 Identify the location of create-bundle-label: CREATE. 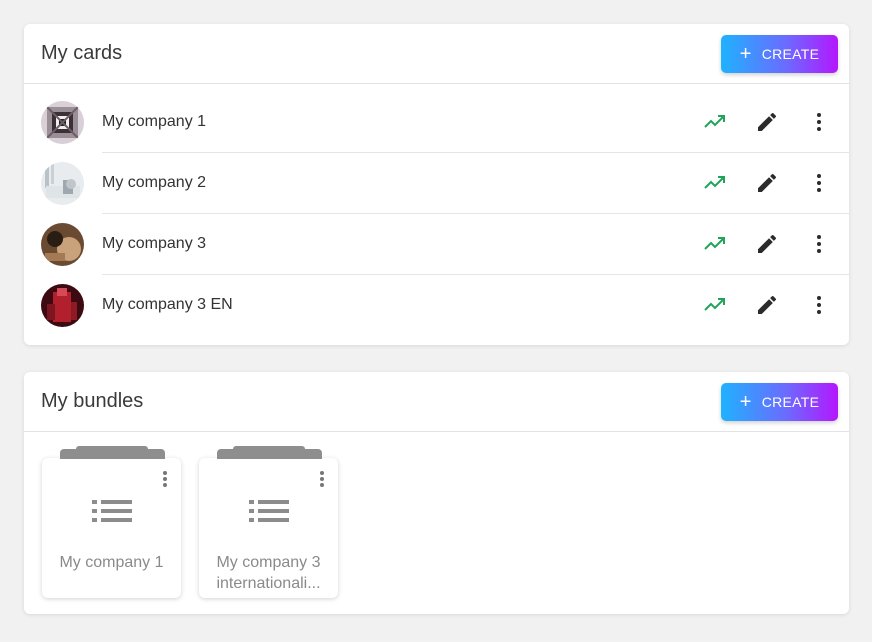
(790, 402).